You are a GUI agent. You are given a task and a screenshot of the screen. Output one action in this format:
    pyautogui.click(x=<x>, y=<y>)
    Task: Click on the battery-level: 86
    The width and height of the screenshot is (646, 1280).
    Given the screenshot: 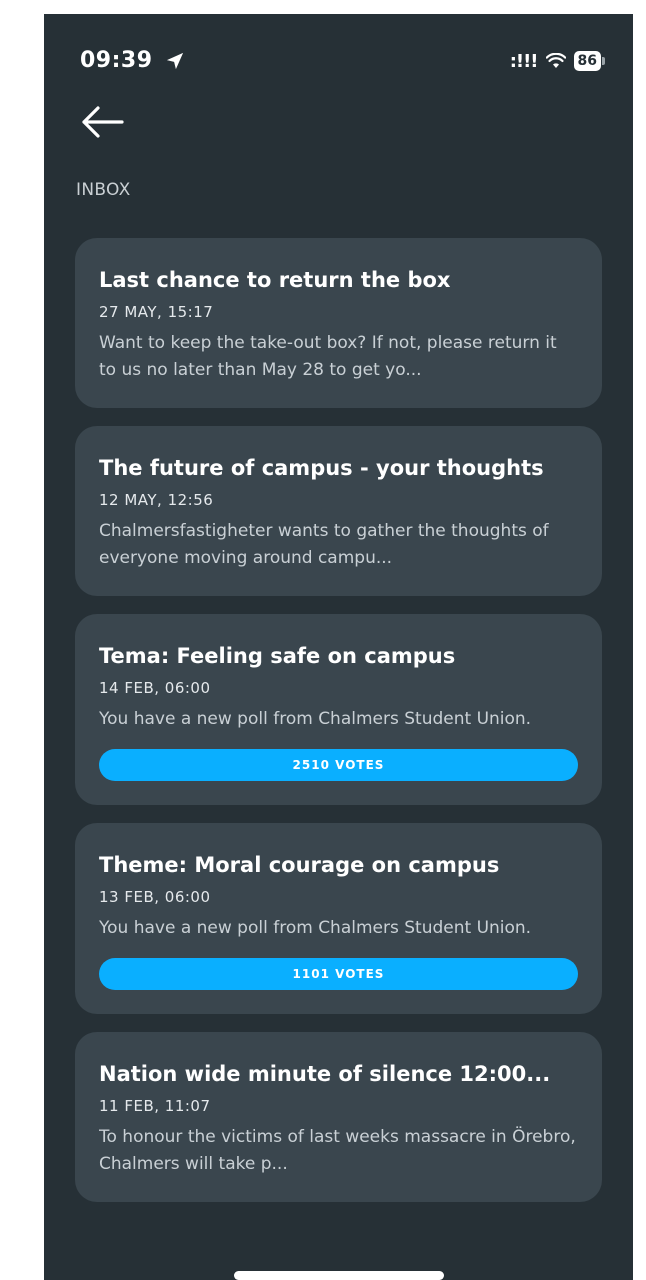 What is the action you would take?
    pyautogui.click(x=587, y=61)
    